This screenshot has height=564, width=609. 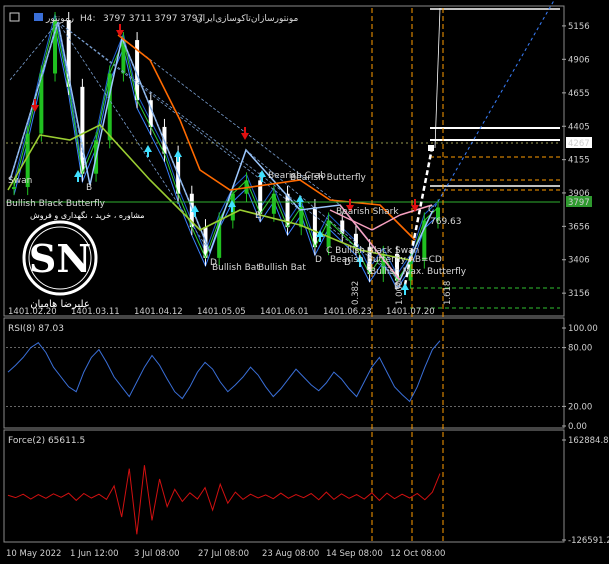 What do you see at coordinates (157, 554) in the screenshot?
I see `time-axis-label: 3 Jul 08:00` at bounding box center [157, 554].